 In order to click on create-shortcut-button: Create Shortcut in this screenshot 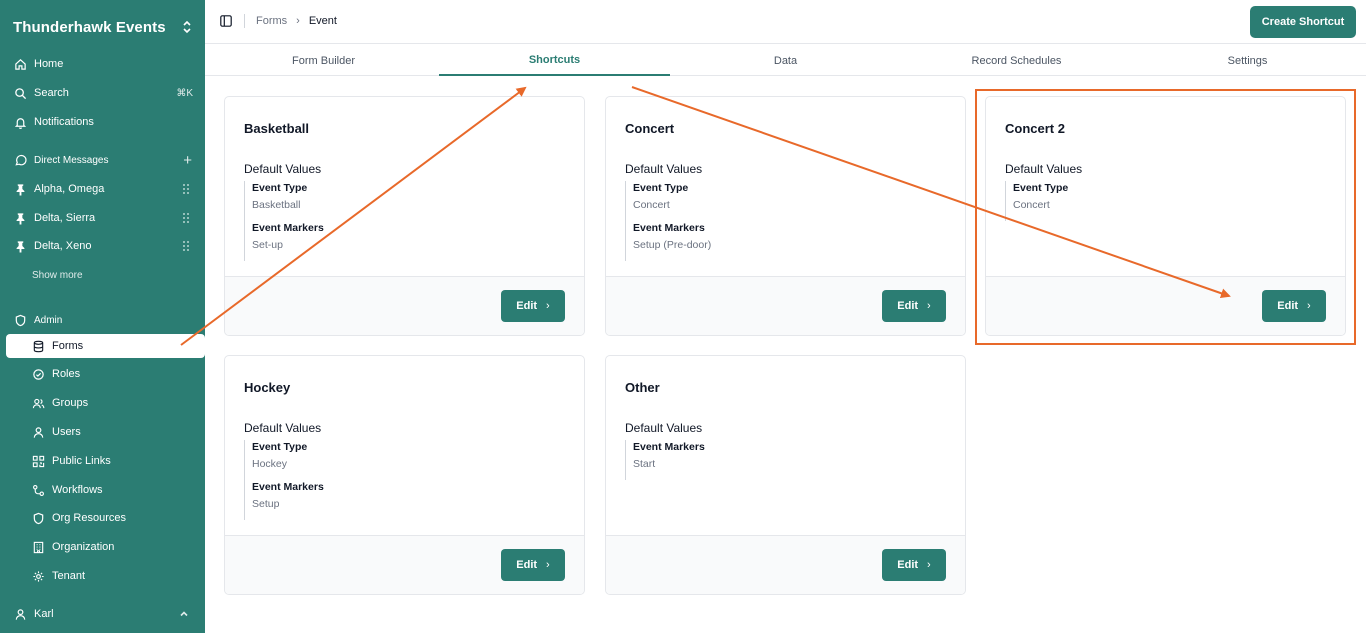, I will do `click(1303, 22)`.